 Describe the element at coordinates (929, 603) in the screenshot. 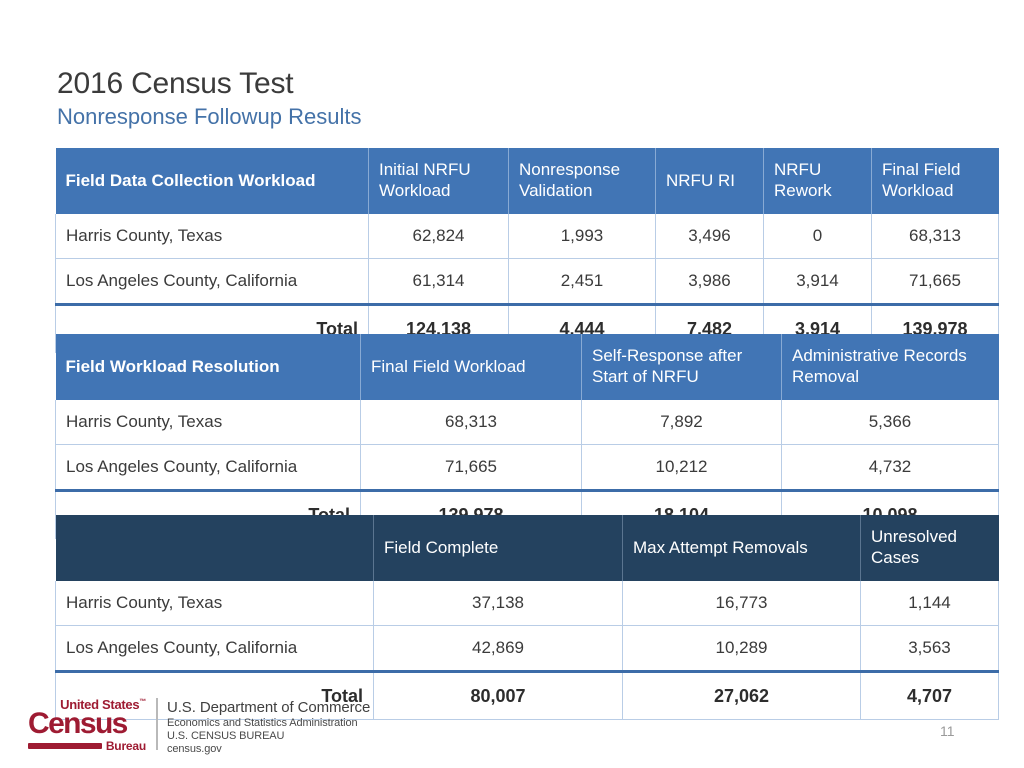

I see `table3-row0-c3: 1,144` at that location.